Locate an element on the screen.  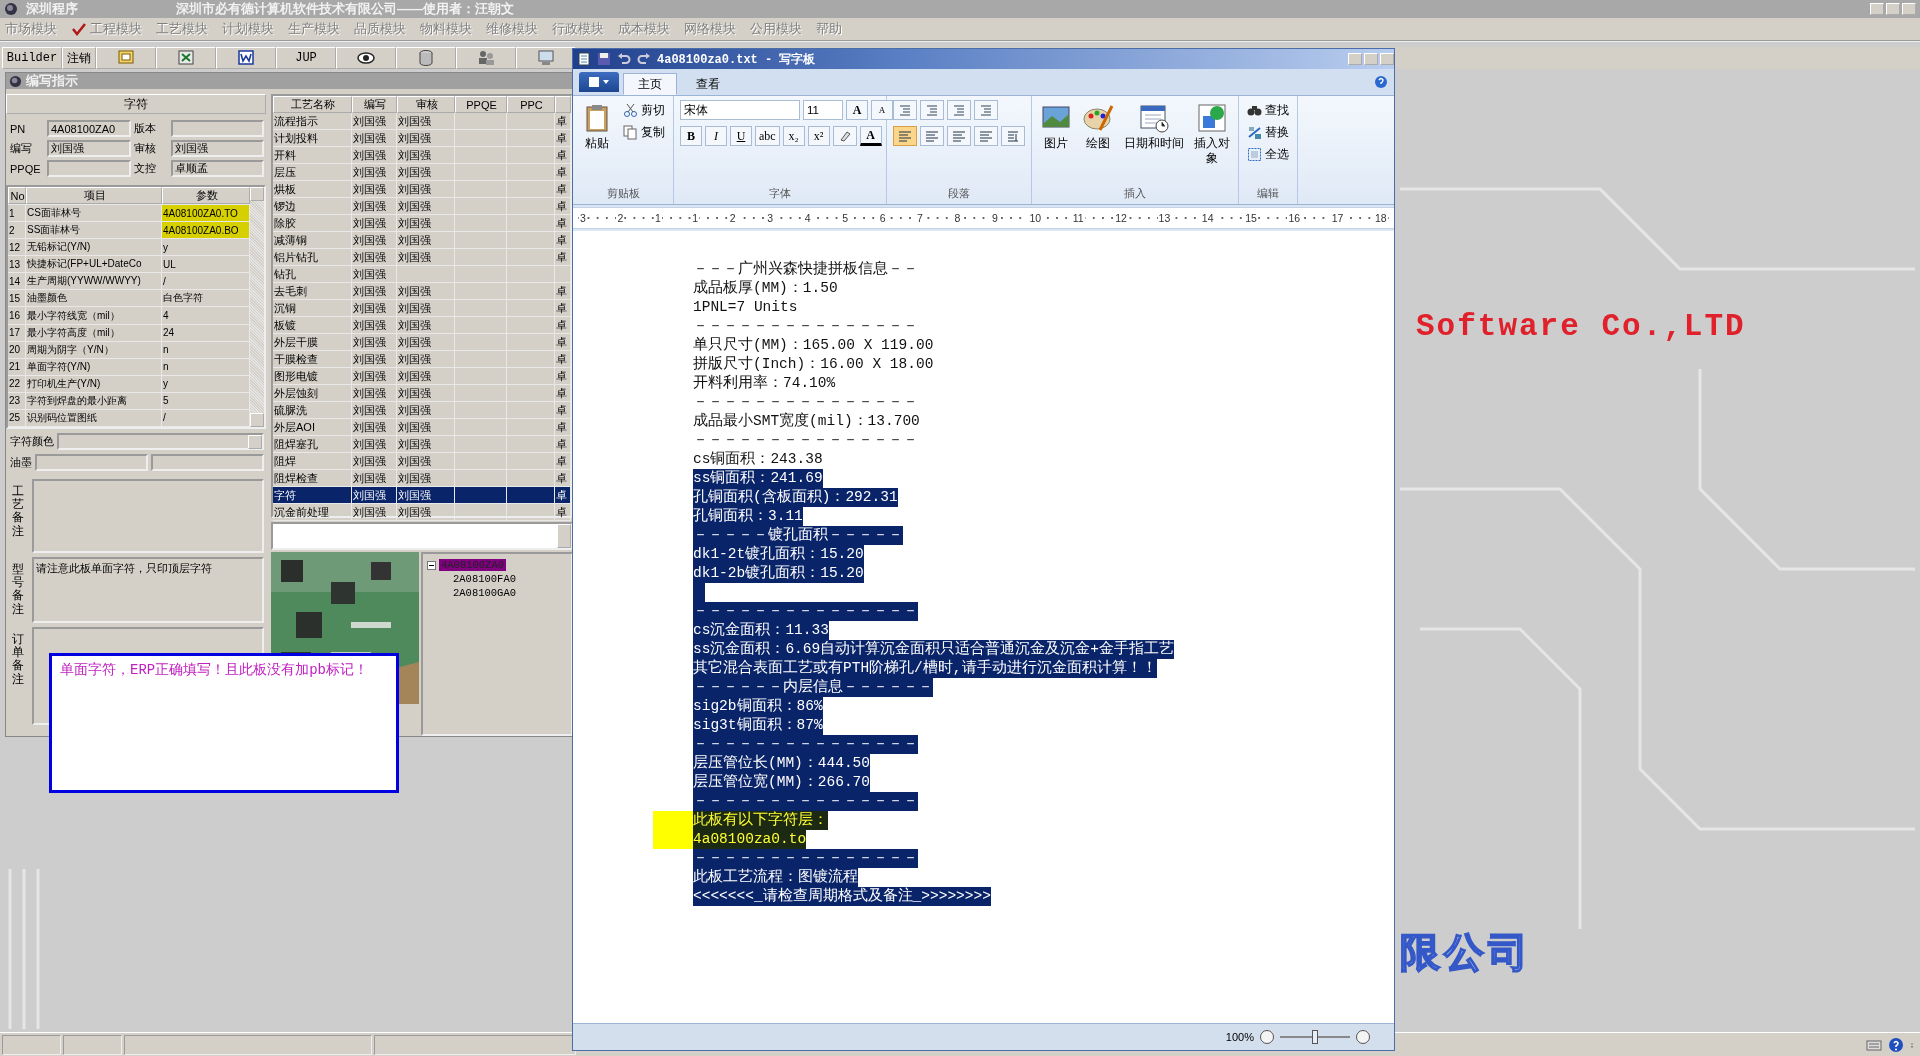
table-cell: 沉铜 is located at coordinates (312, 308).